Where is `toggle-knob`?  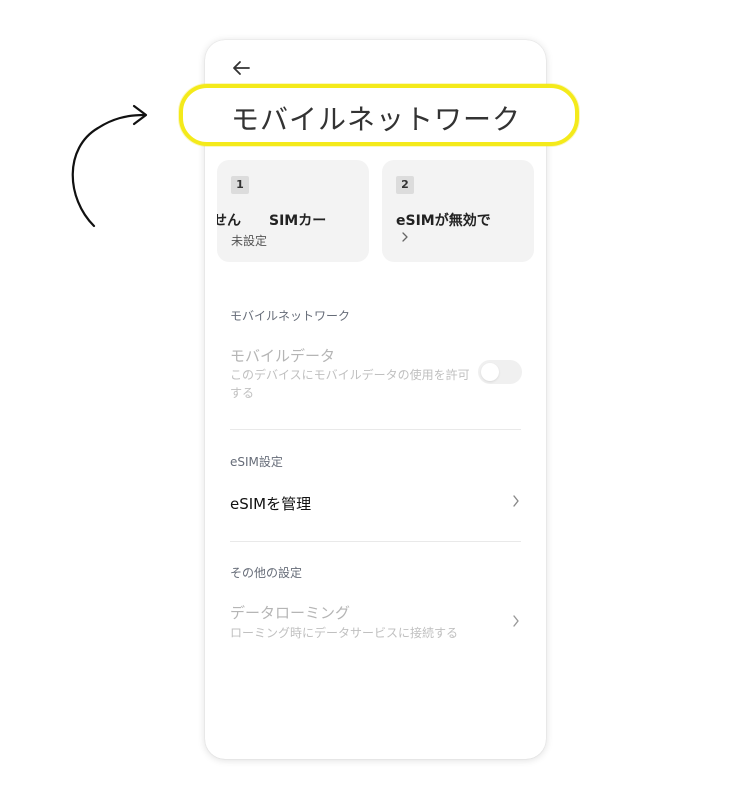 toggle-knob is located at coordinates (490, 372).